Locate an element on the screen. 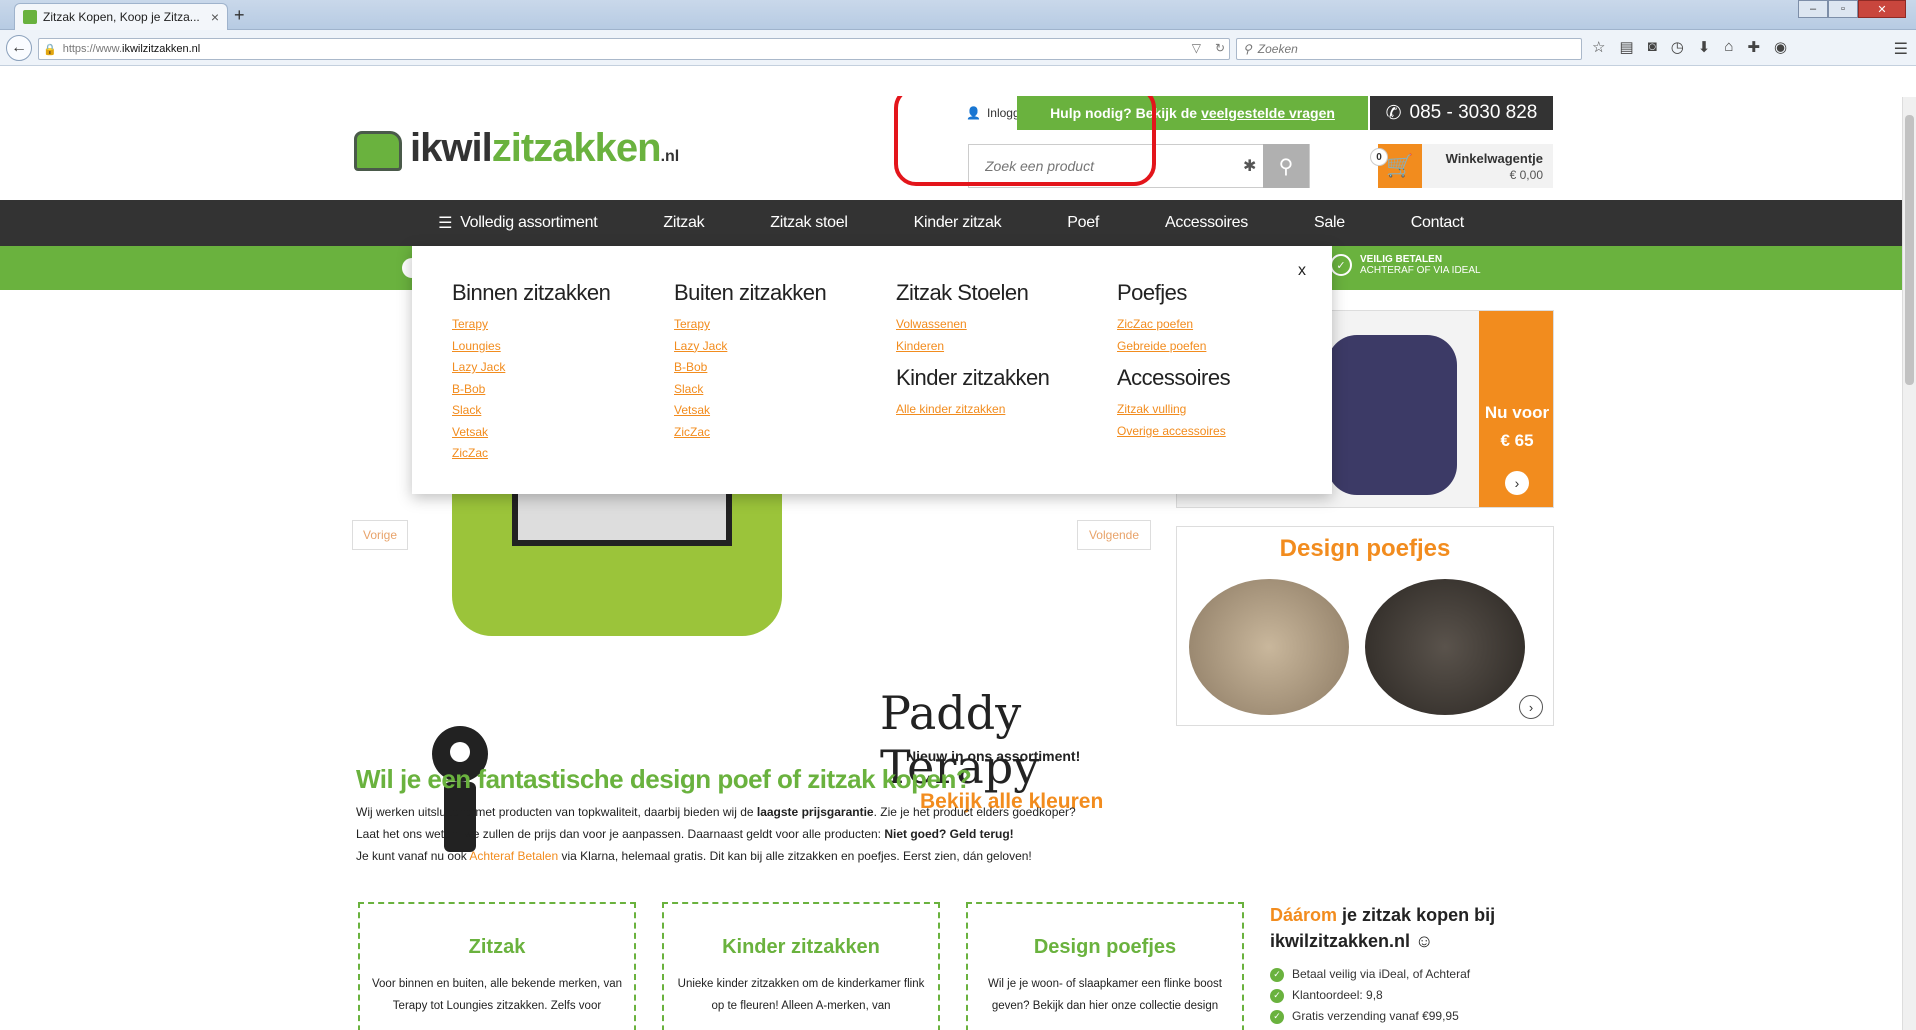  nav-item-zitzak-stoel: Zitzak stoel is located at coordinates (808, 223).